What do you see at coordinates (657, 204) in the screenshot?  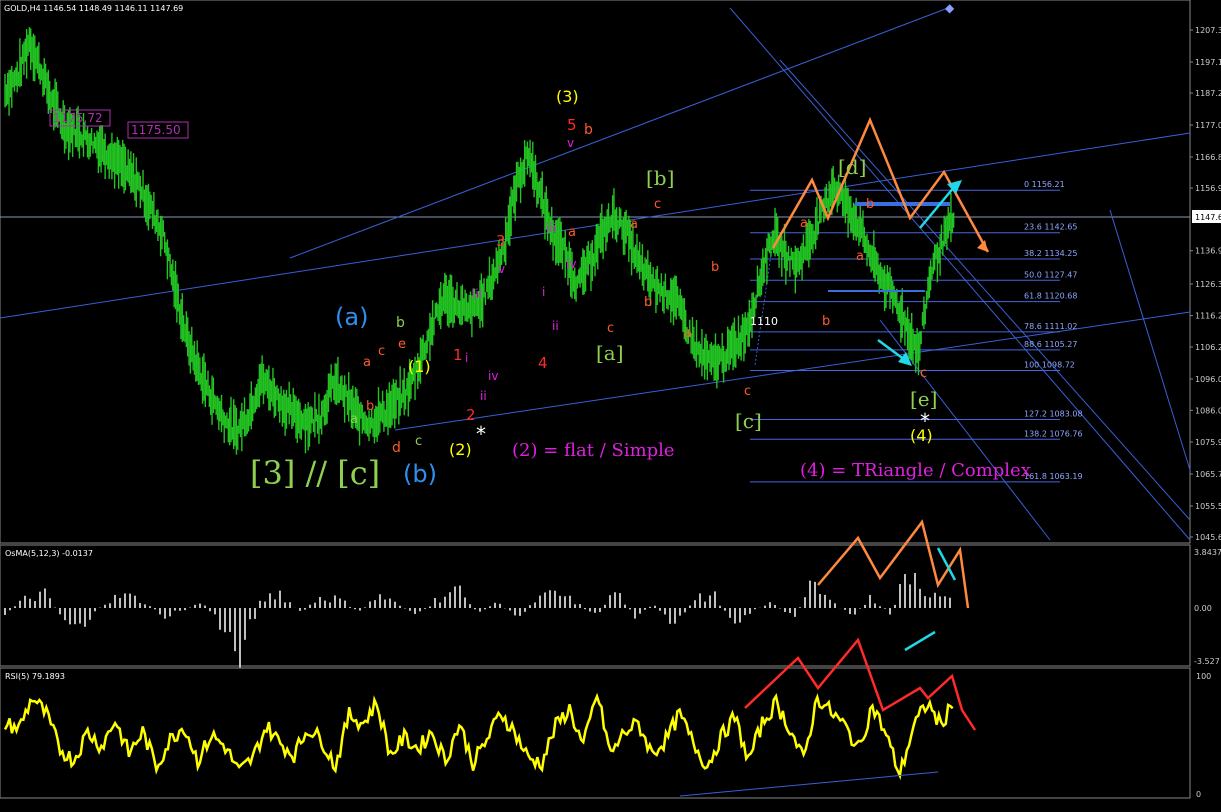 I see `wave-label-c-orange-2: c` at bounding box center [657, 204].